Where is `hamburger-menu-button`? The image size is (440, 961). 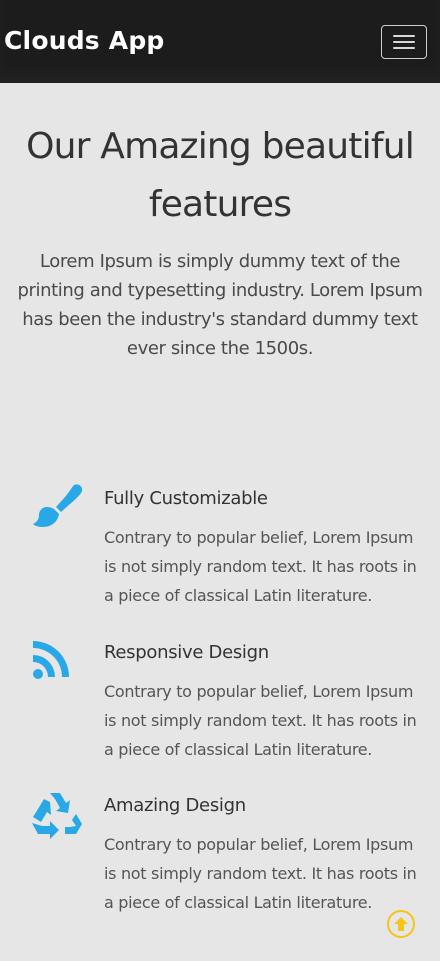 hamburger-menu-button is located at coordinates (404, 42).